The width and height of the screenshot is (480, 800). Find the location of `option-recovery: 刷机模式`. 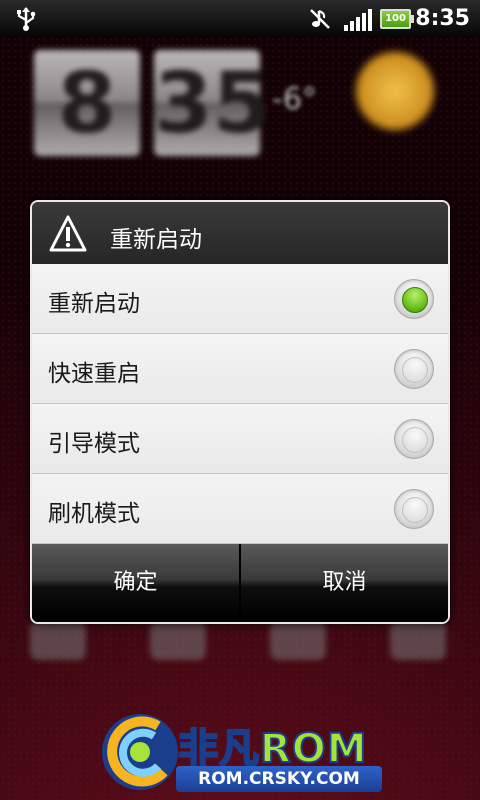

option-recovery: 刷机模式 is located at coordinates (240, 509).